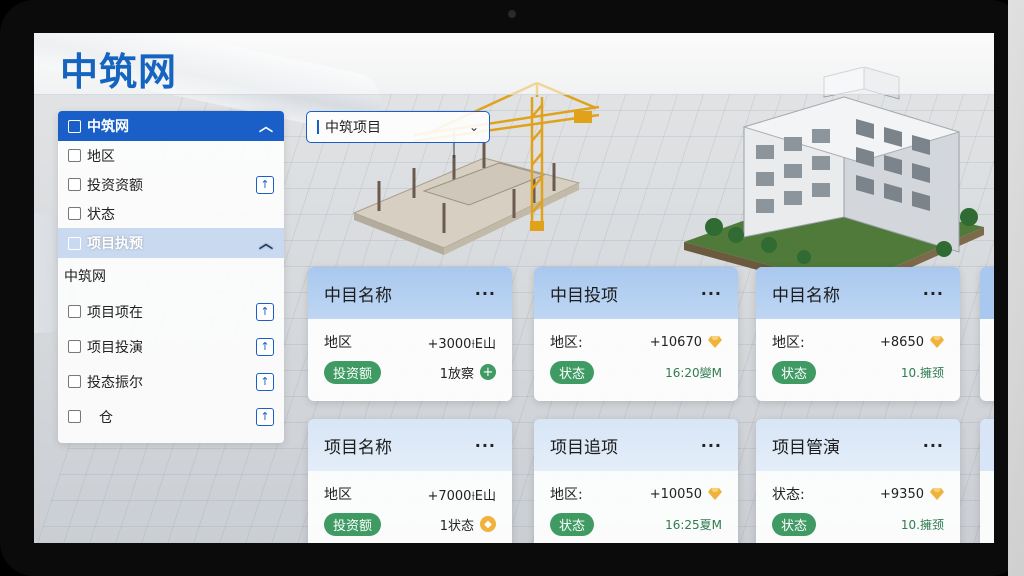 The width and height of the screenshot is (1024, 576). What do you see at coordinates (353, 372) in the screenshot?
I see `status-badge: 投资额` at bounding box center [353, 372].